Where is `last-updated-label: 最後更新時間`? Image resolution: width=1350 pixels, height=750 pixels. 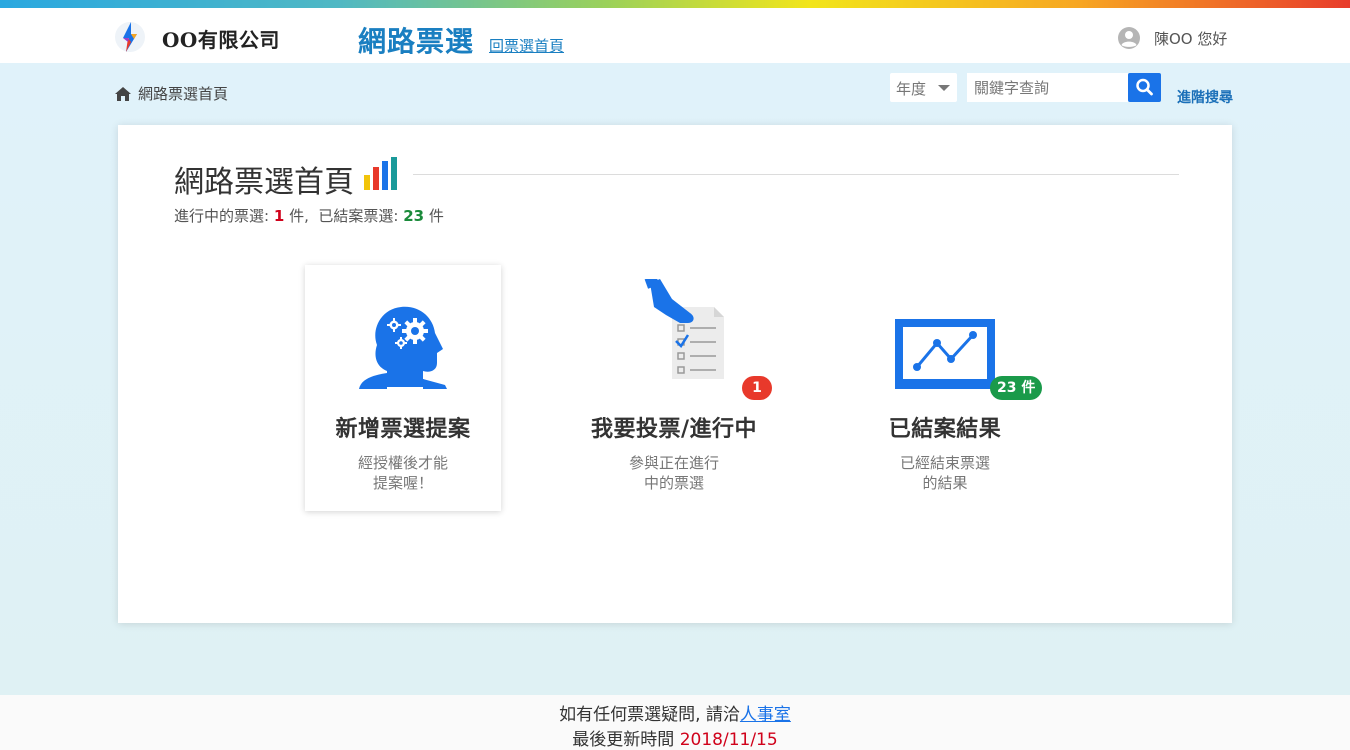
last-updated-label: 最後更新時間 is located at coordinates (623, 740).